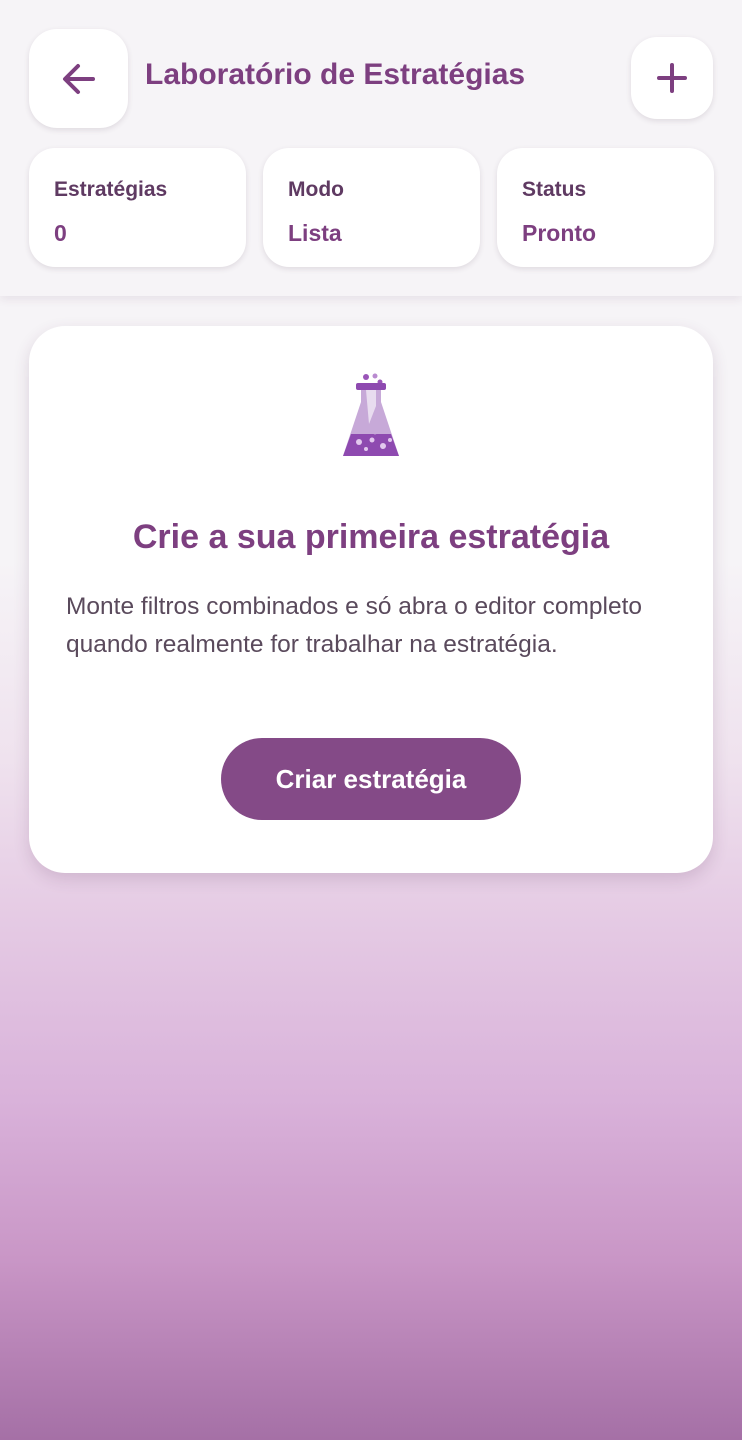 This screenshot has height=1440, width=742. I want to click on stat-value: 0, so click(60, 233).